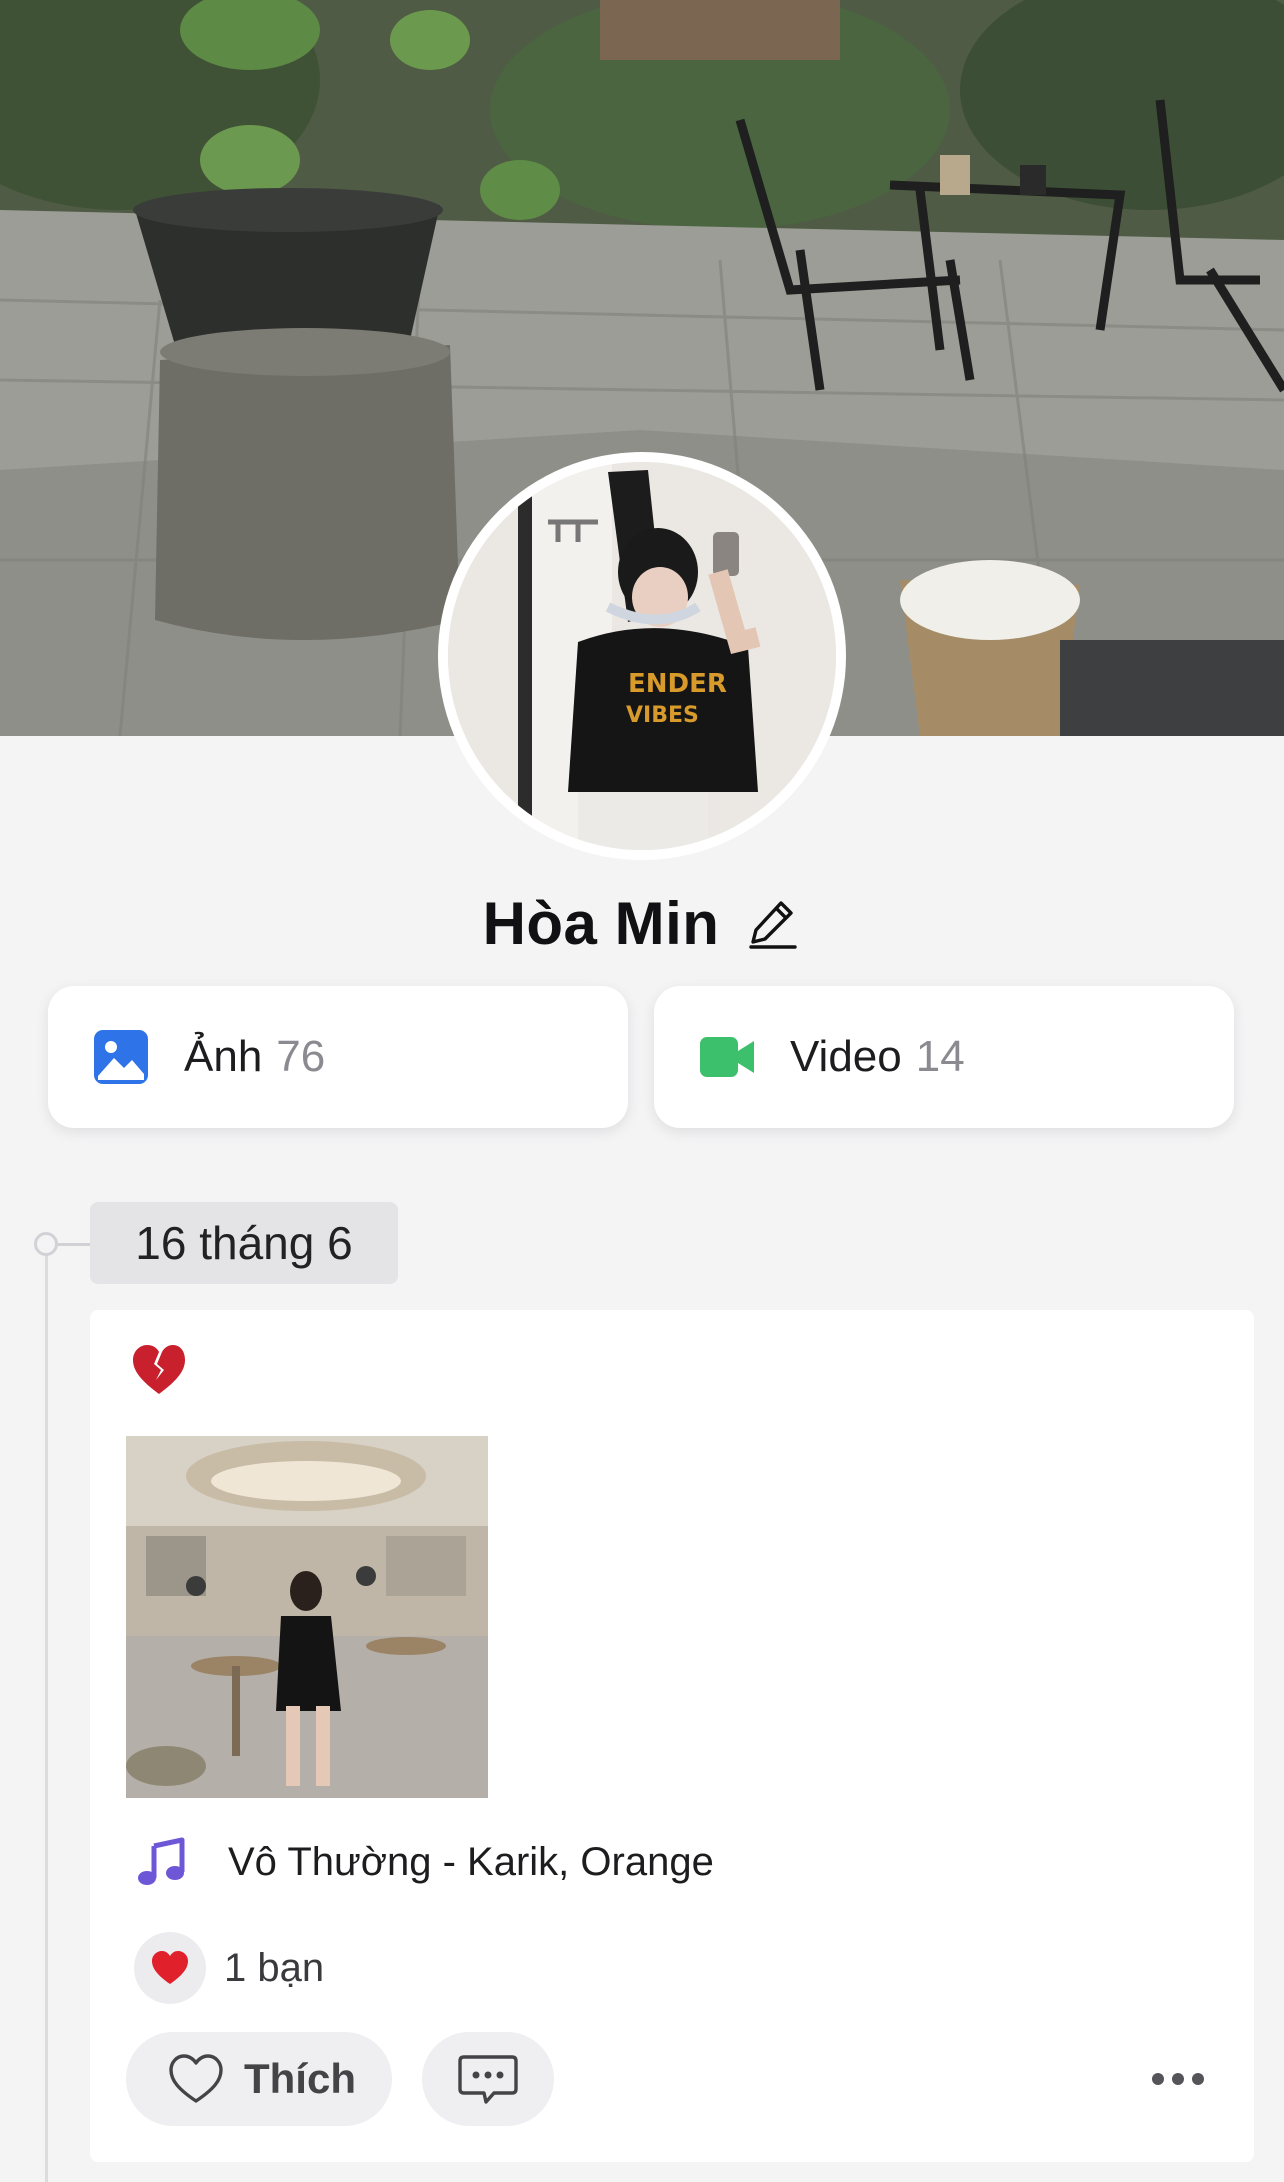 This screenshot has width=1284, height=2182. Describe the element at coordinates (196, 2078) in the screenshot. I see `heart-outline-icon` at that location.